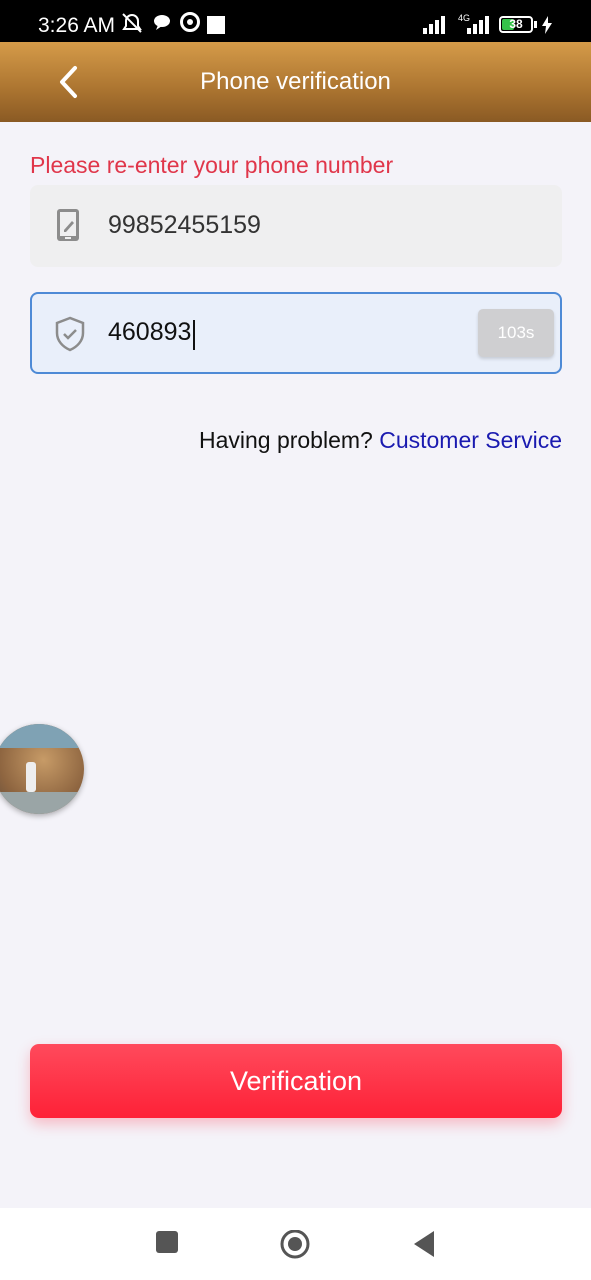 The width and height of the screenshot is (591, 1280). I want to click on status-bar: 3:26 AM 4G 38, so click(295, 21).